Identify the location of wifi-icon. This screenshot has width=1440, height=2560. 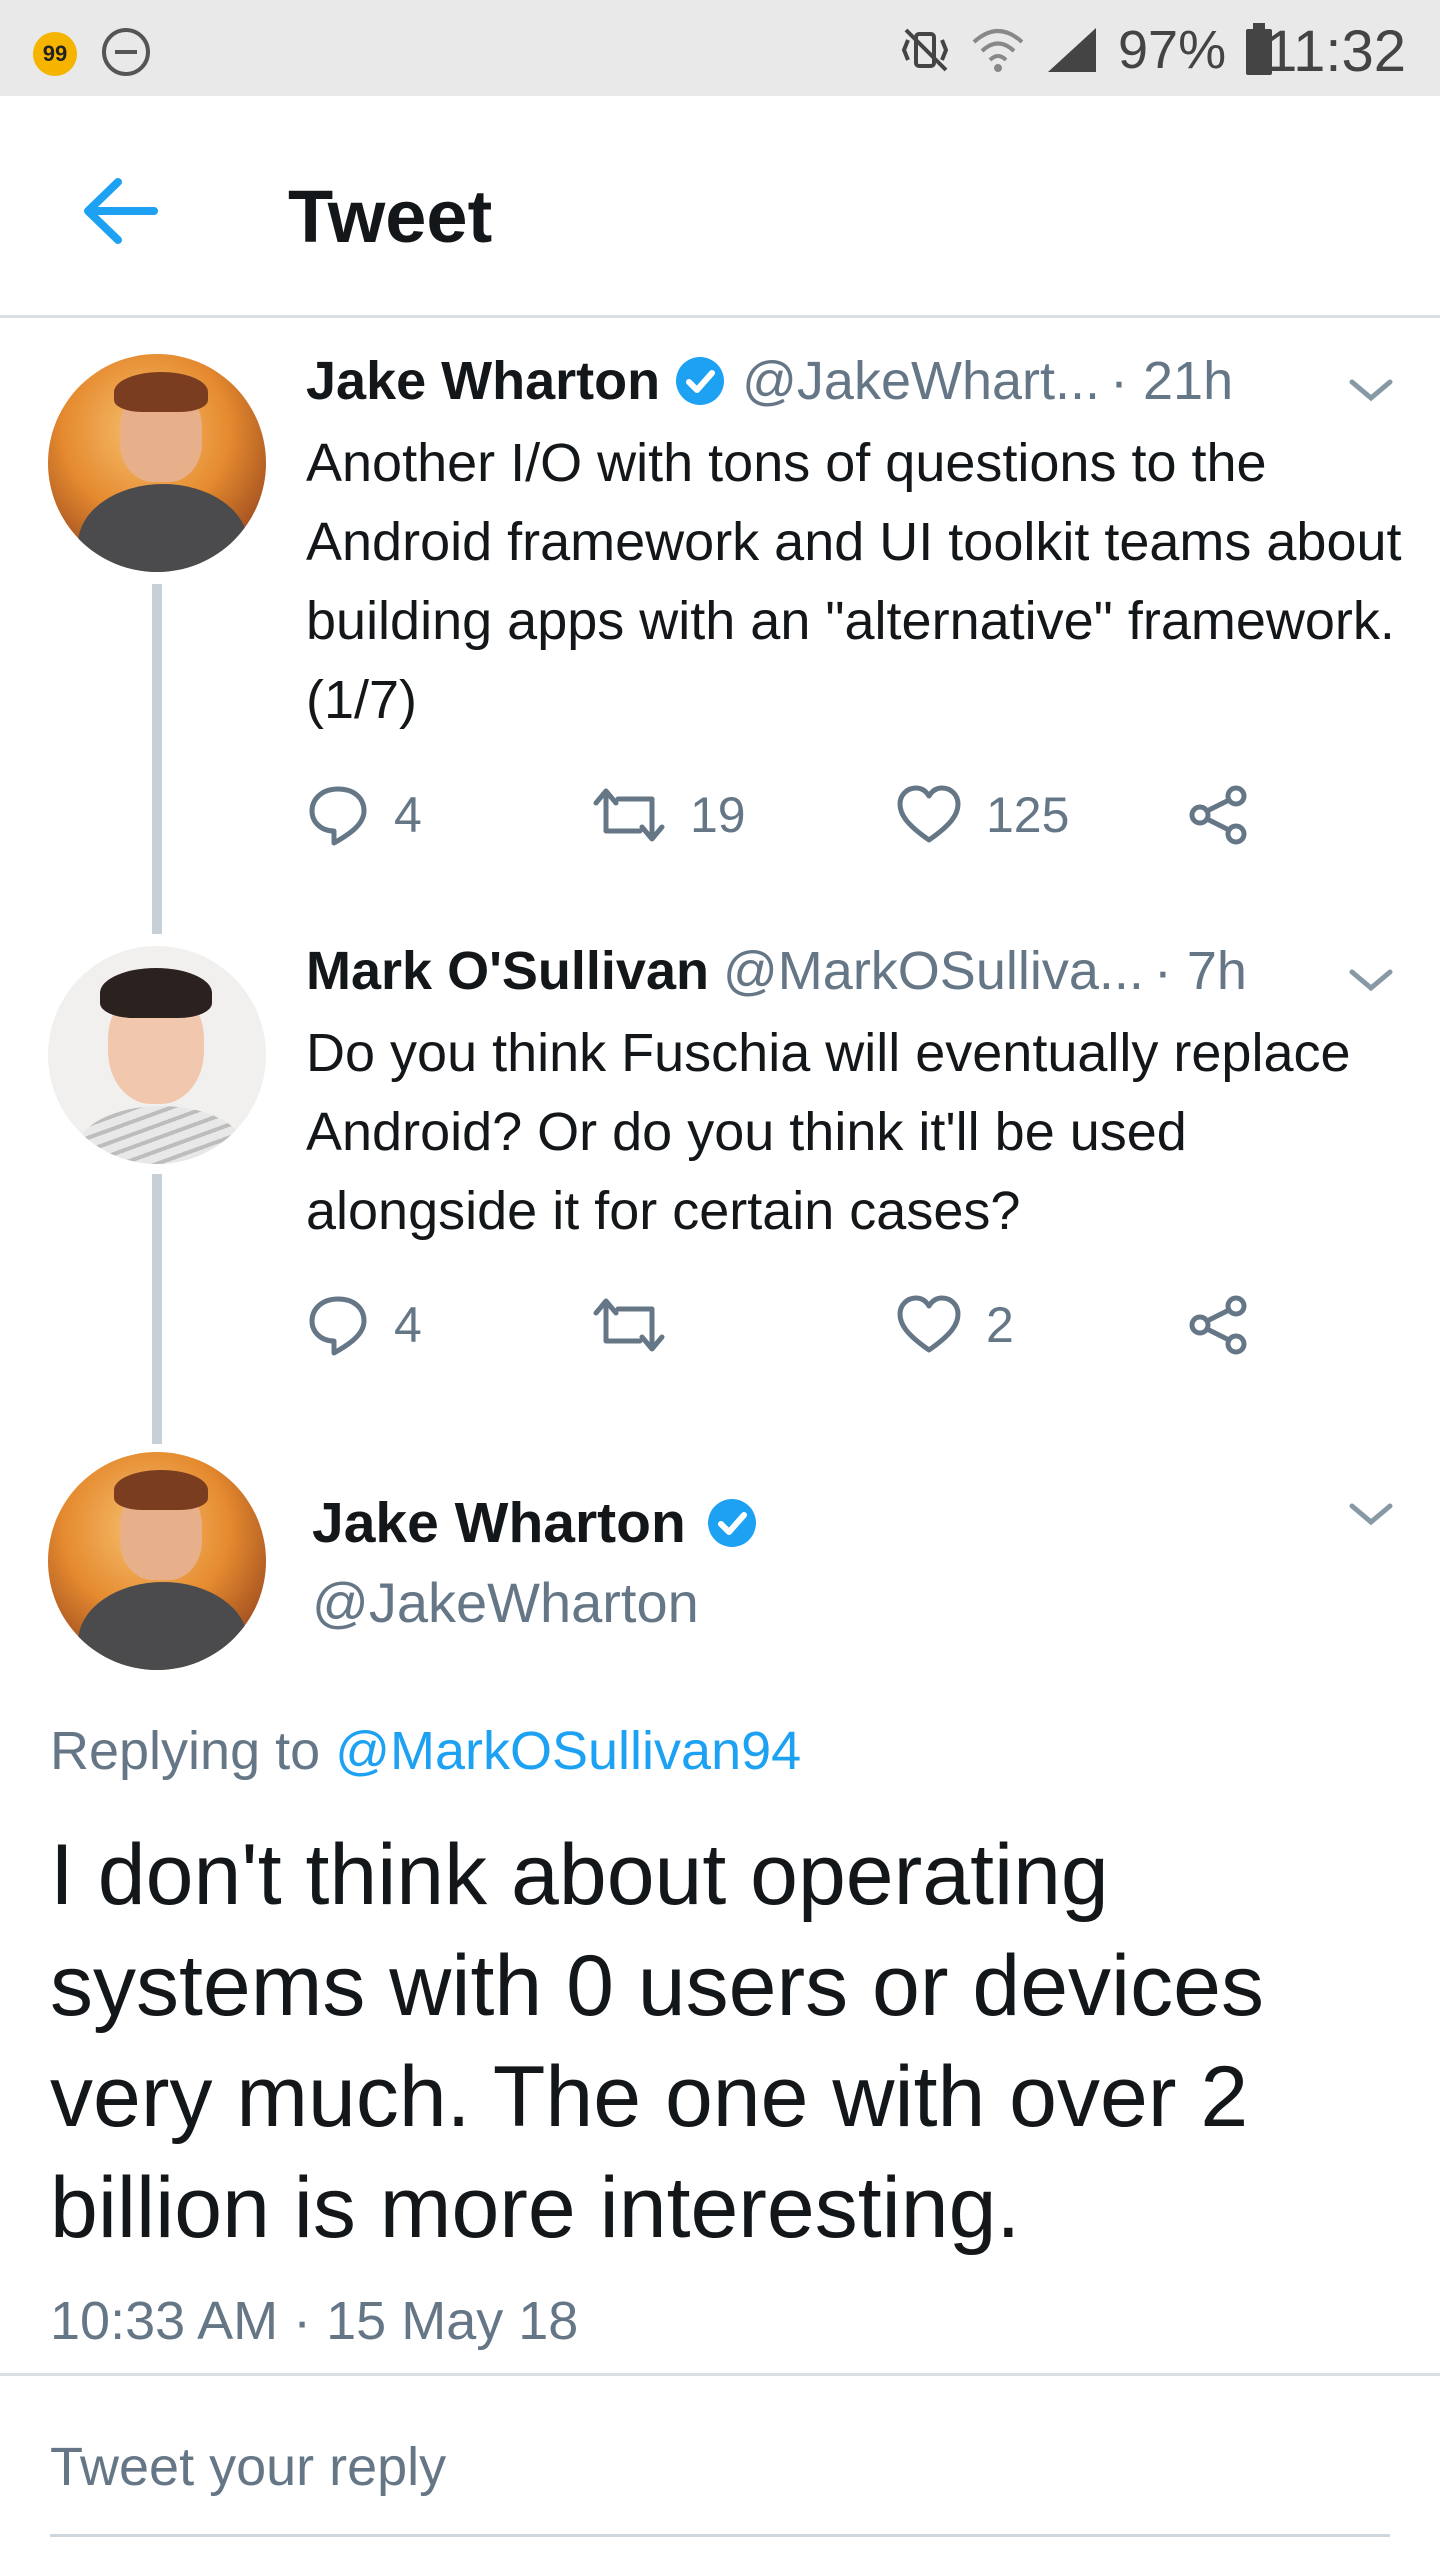
(998, 50).